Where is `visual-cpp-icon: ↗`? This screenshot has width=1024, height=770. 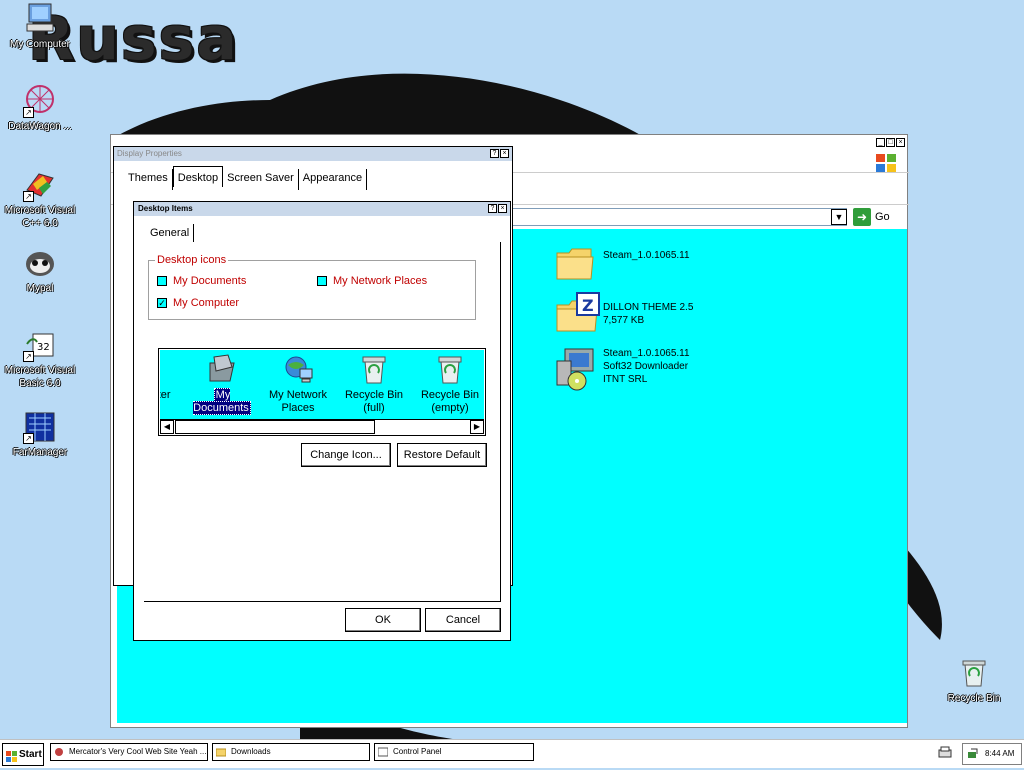
visual-cpp-icon: ↗ is located at coordinates (40, 185).